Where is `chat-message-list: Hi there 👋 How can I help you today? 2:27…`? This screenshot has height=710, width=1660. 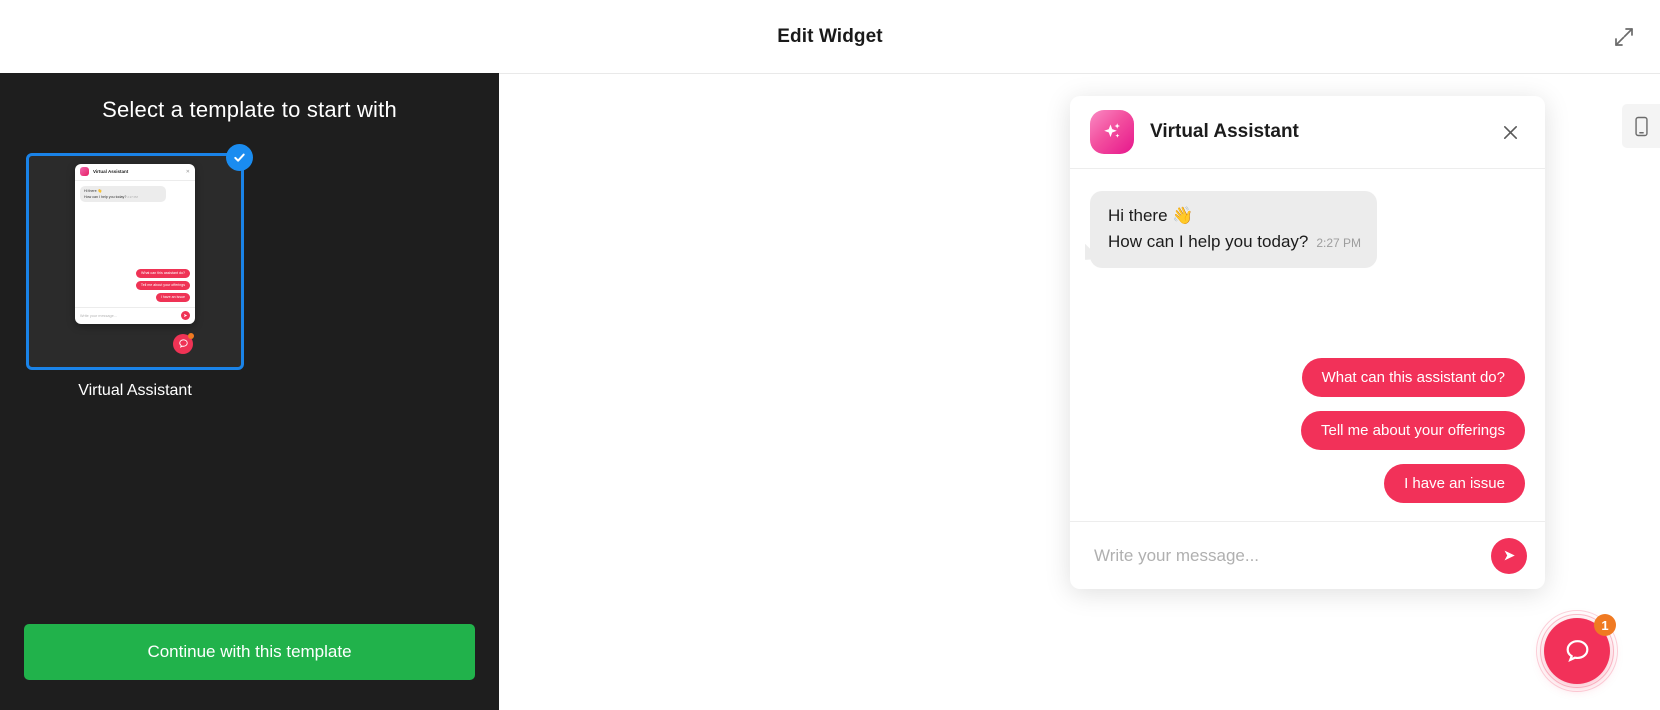 chat-message-list: Hi there 👋 How can I help you today? 2:27… is located at coordinates (1307, 345).